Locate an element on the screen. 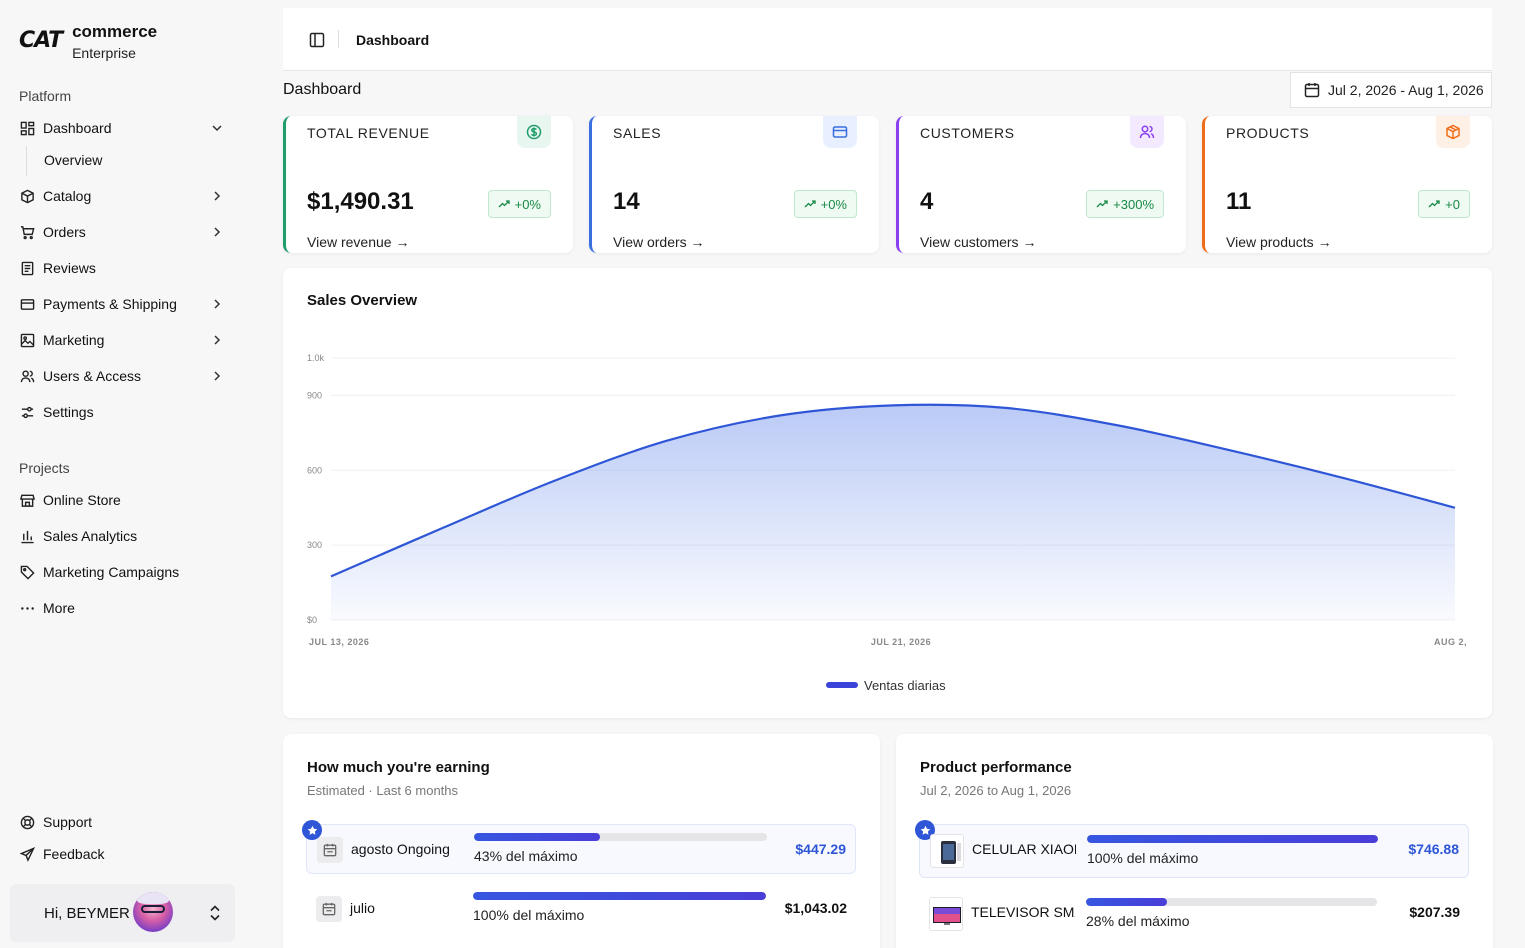 This screenshot has height=948, width=1525. legend-label: Ventas diarias is located at coordinates (905, 685).